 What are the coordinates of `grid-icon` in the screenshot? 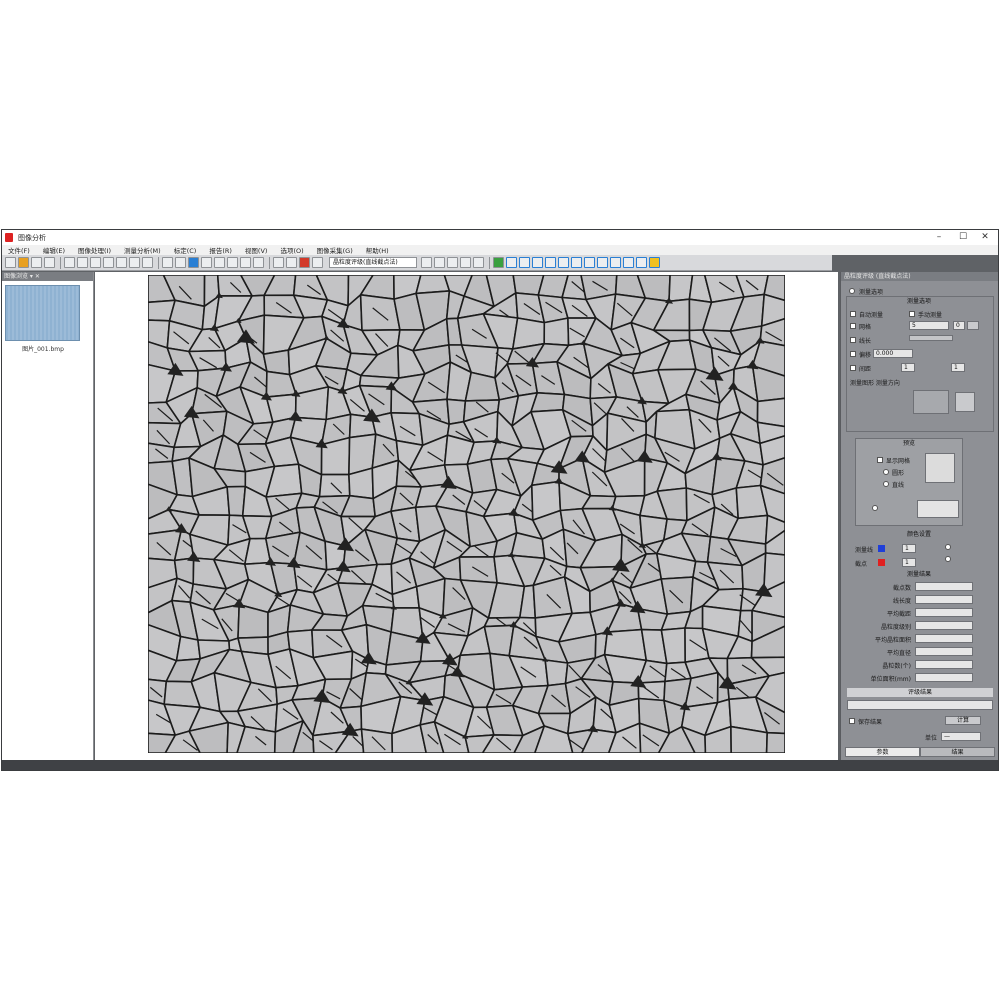 It's located at (317, 262).